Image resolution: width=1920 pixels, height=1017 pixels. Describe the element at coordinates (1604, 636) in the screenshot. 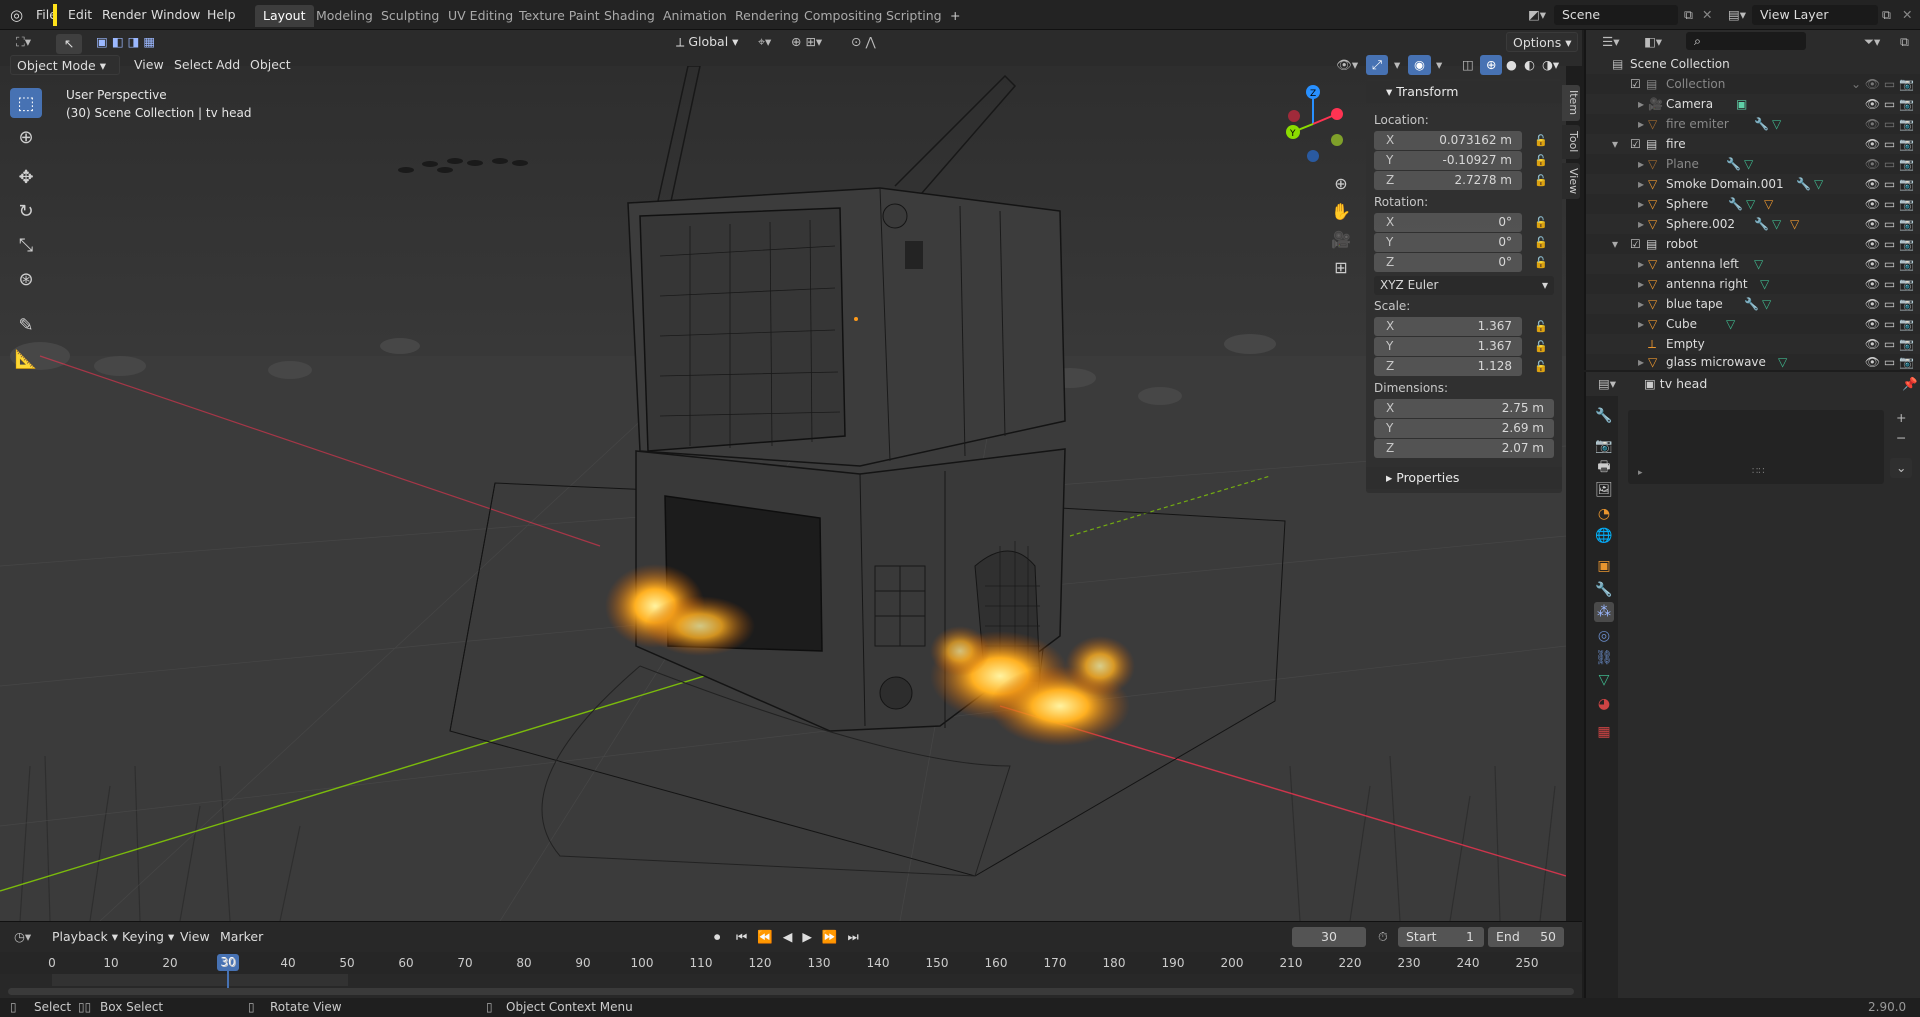

I see `physics-props-icon: ◎` at that location.